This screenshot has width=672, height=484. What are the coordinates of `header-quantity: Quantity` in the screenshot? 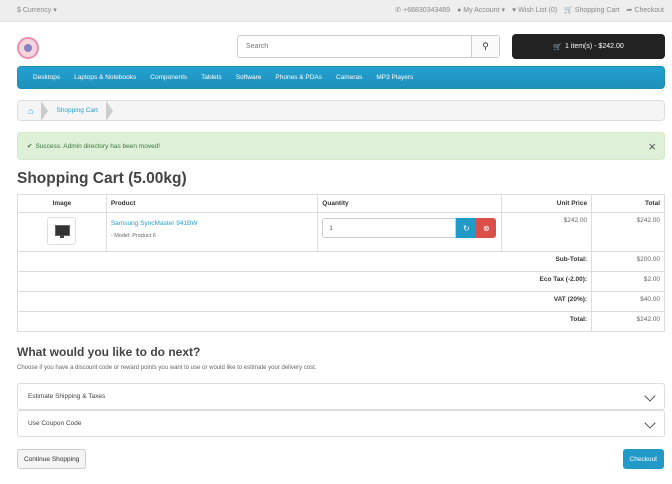 It's located at (410, 203).